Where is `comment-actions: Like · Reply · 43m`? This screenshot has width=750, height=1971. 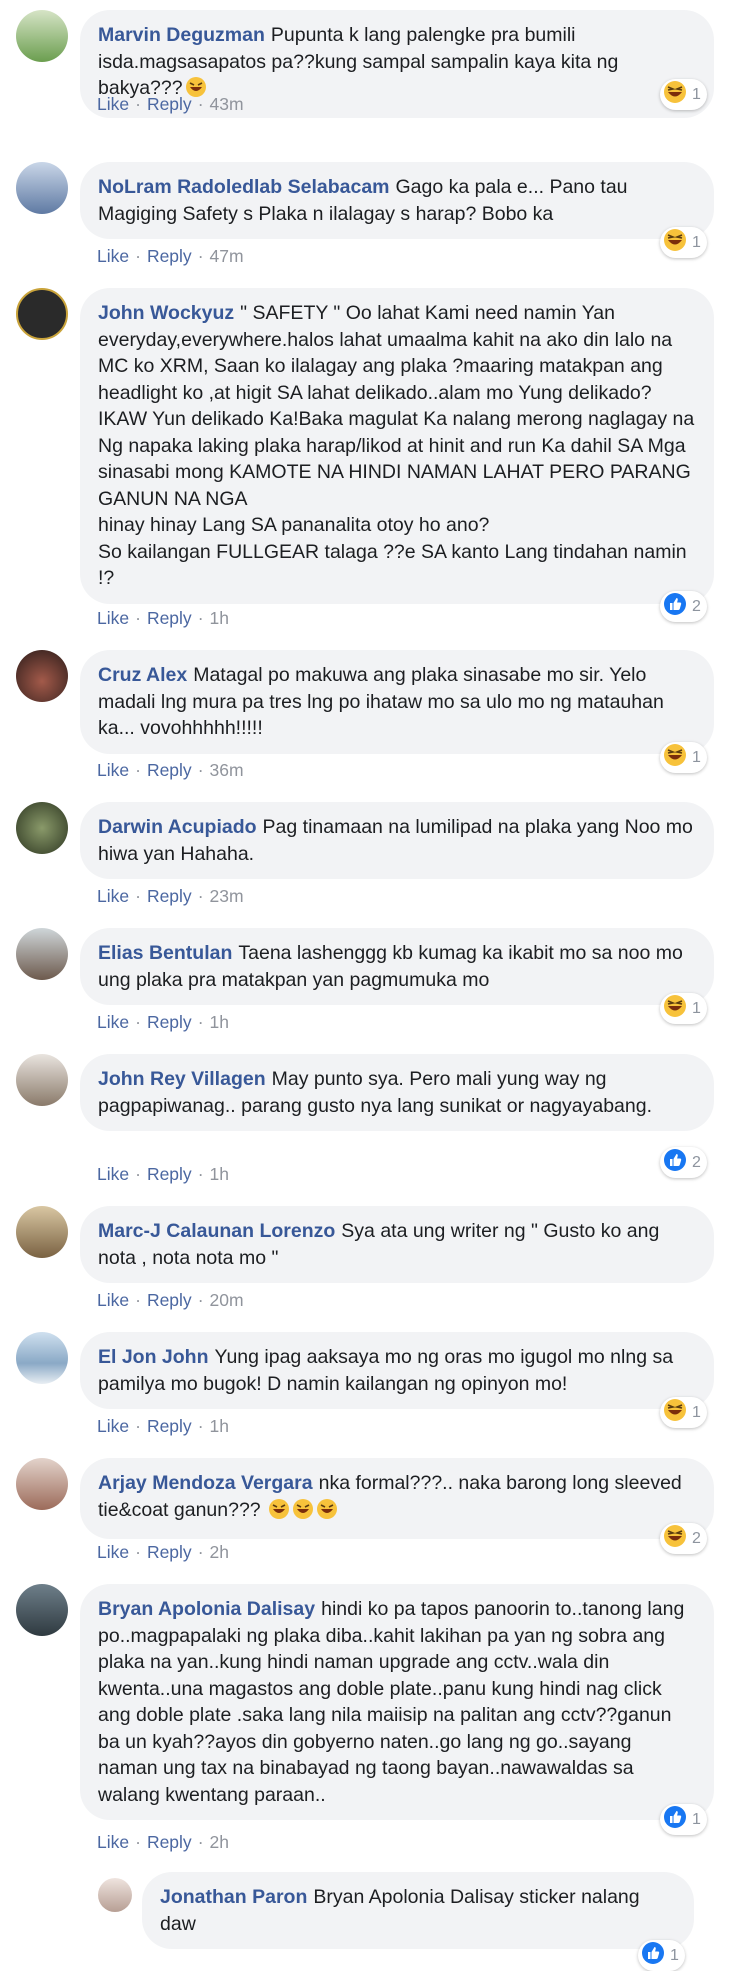 comment-actions: Like · Reply · 43m is located at coordinates (170, 104).